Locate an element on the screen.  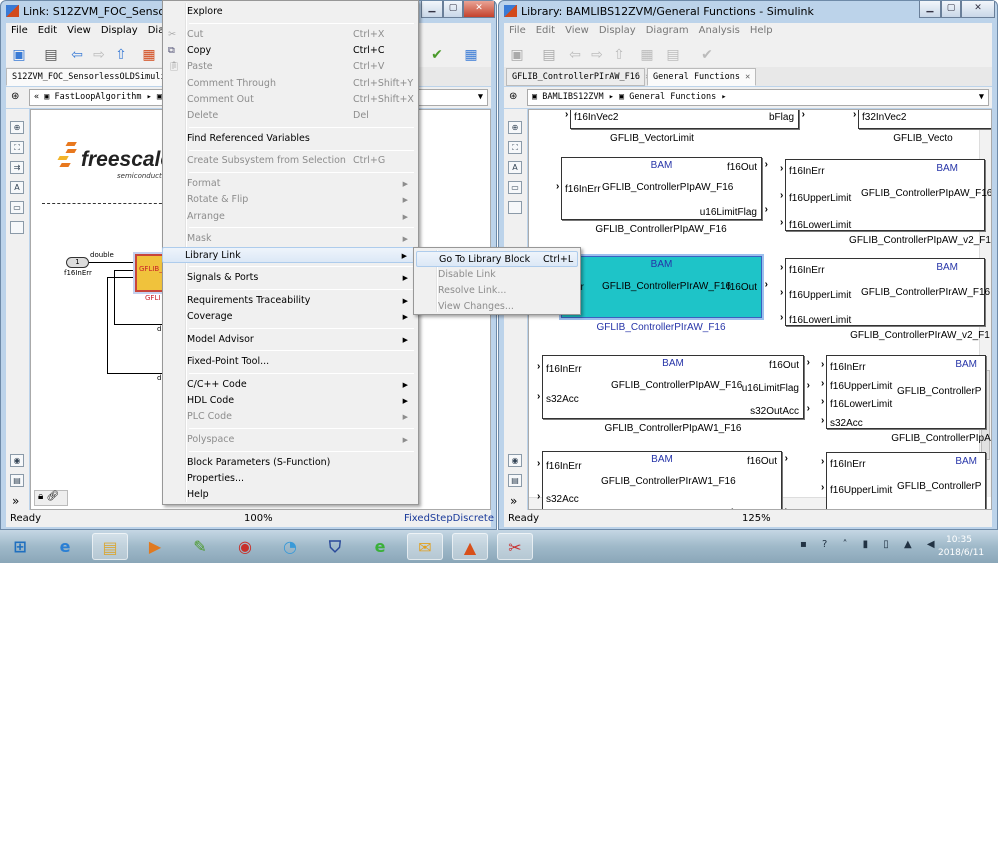
fit-view-icon: ⛶ is located at coordinates (17, 147).